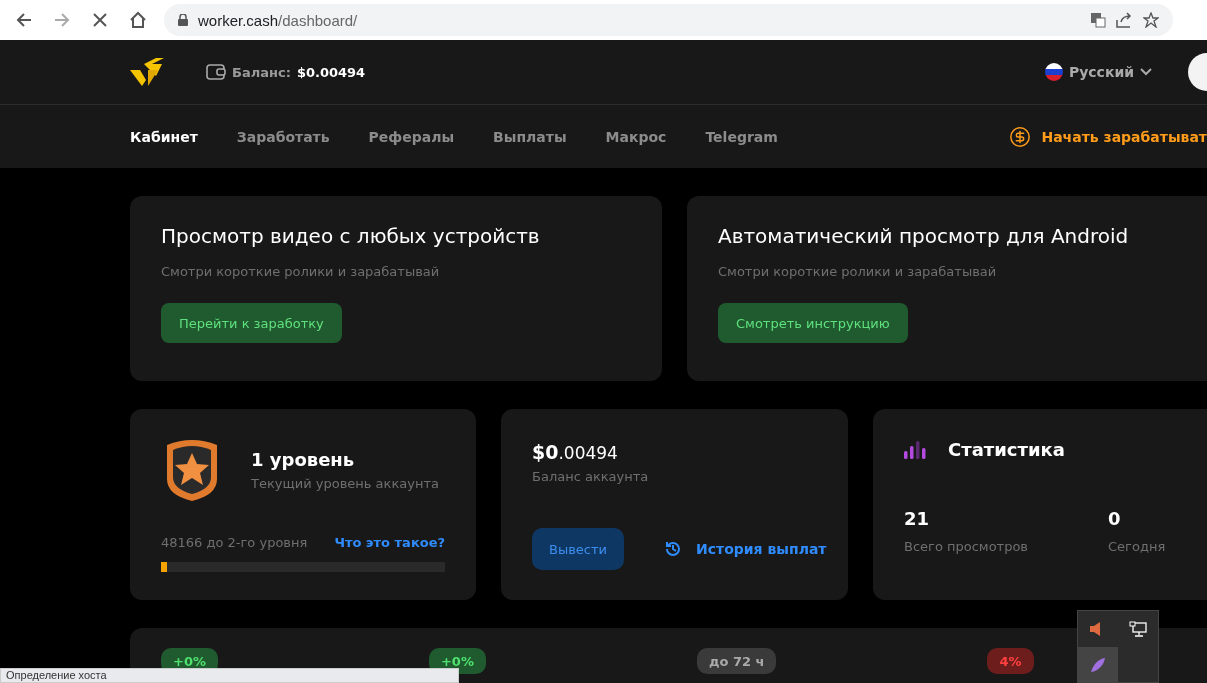  What do you see at coordinates (917, 518) in the screenshot?
I see `stat-value: 21` at bounding box center [917, 518].